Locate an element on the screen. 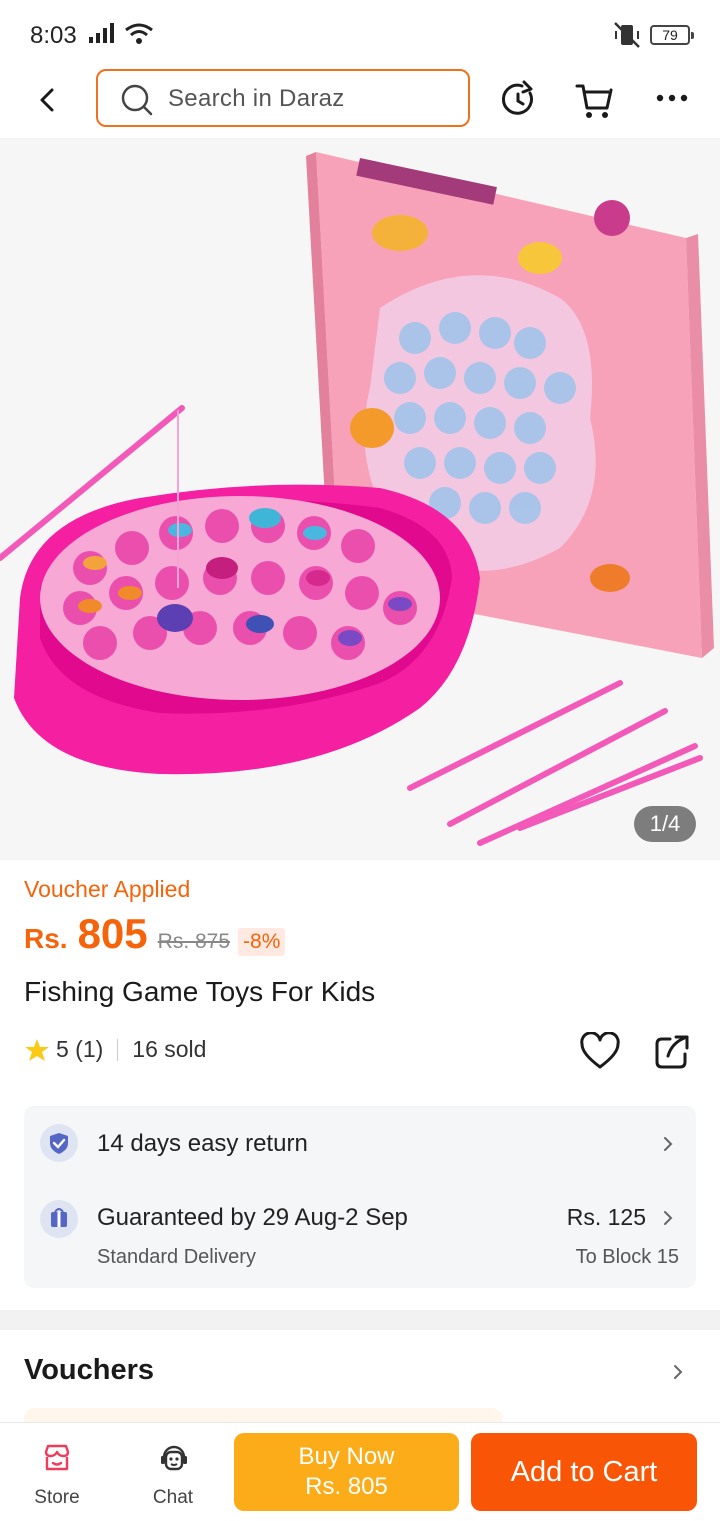 Image resolution: width=720 pixels, height=1521 pixels. original-price: Rs. 875 is located at coordinates (194, 941).